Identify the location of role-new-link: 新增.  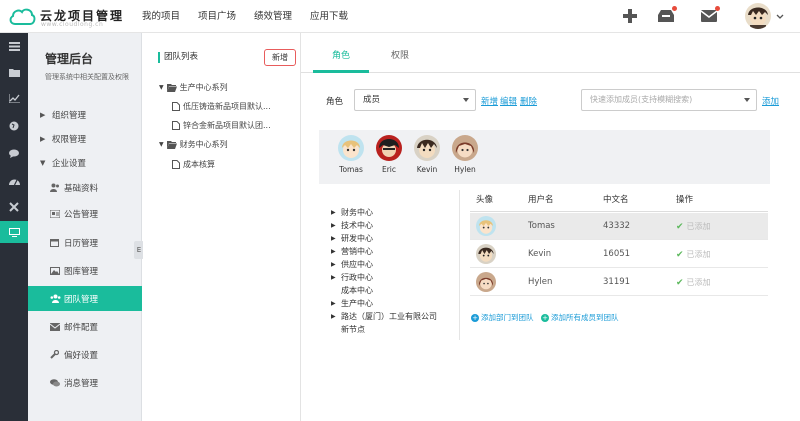
(489, 101).